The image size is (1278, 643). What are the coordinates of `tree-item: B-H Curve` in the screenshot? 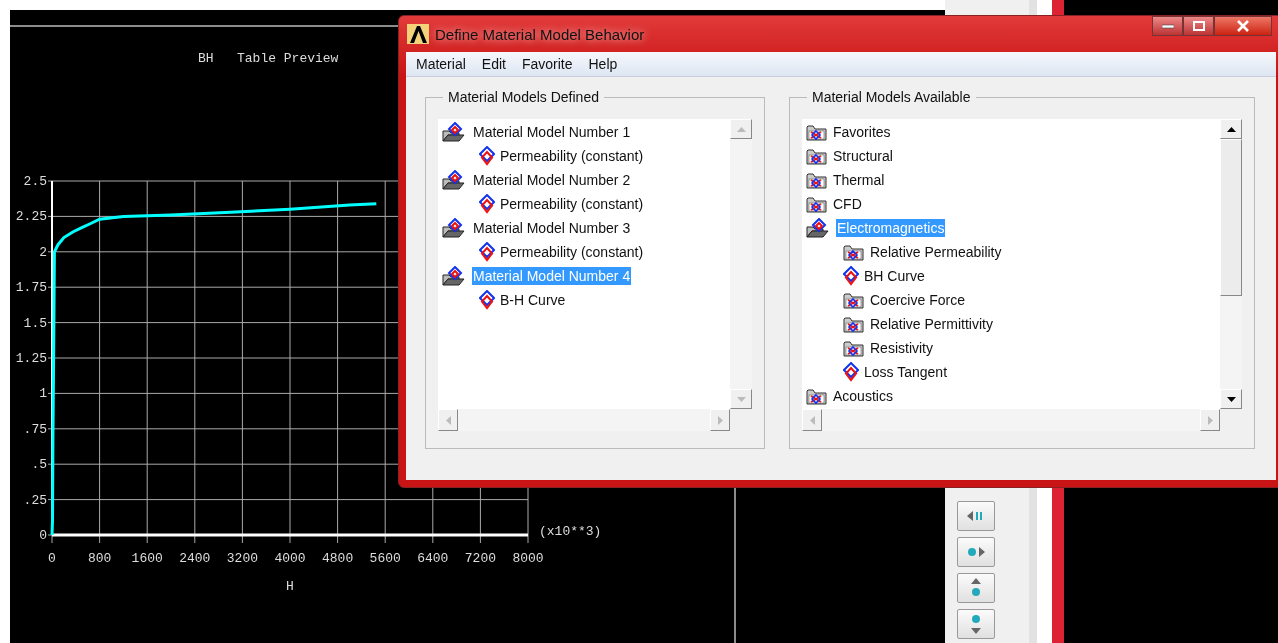 It's located at (533, 300).